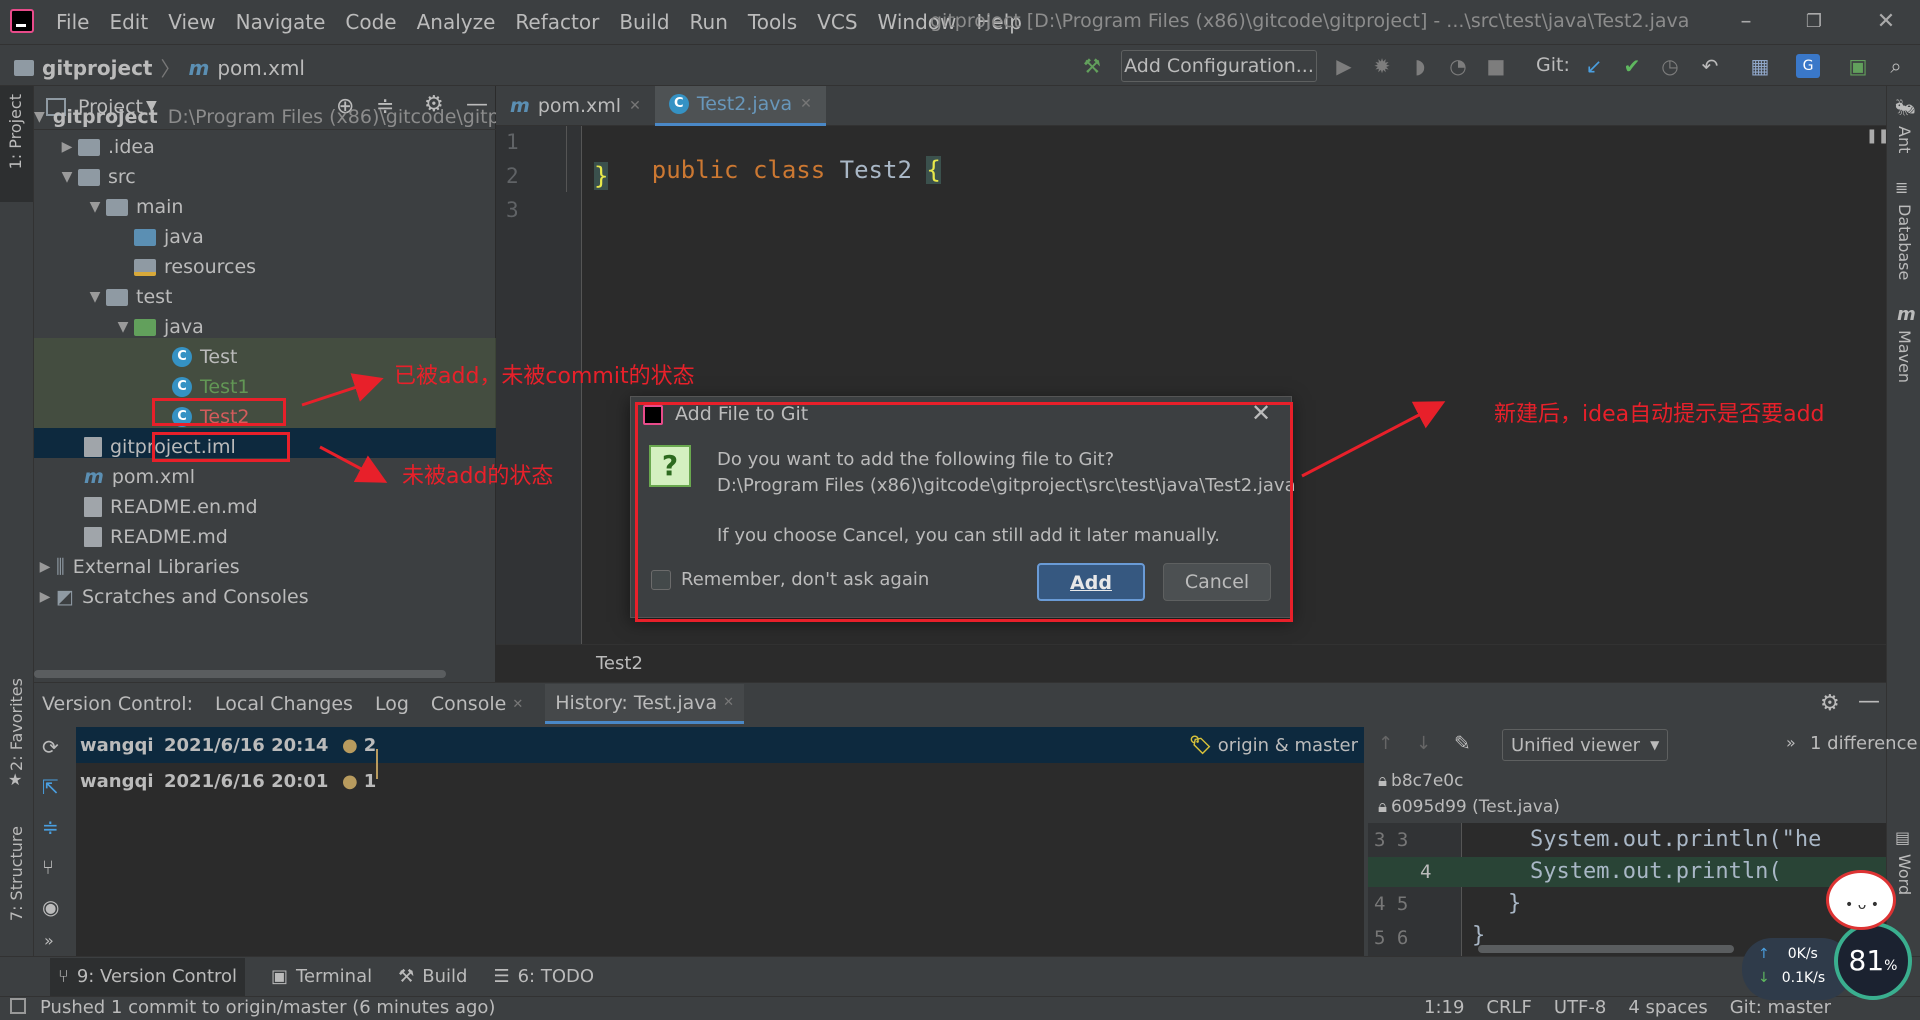 The height and width of the screenshot is (1020, 1920). Describe the element at coordinates (16, 724) in the screenshot. I see `favorites-tool-button: 2: Favorites` at that location.